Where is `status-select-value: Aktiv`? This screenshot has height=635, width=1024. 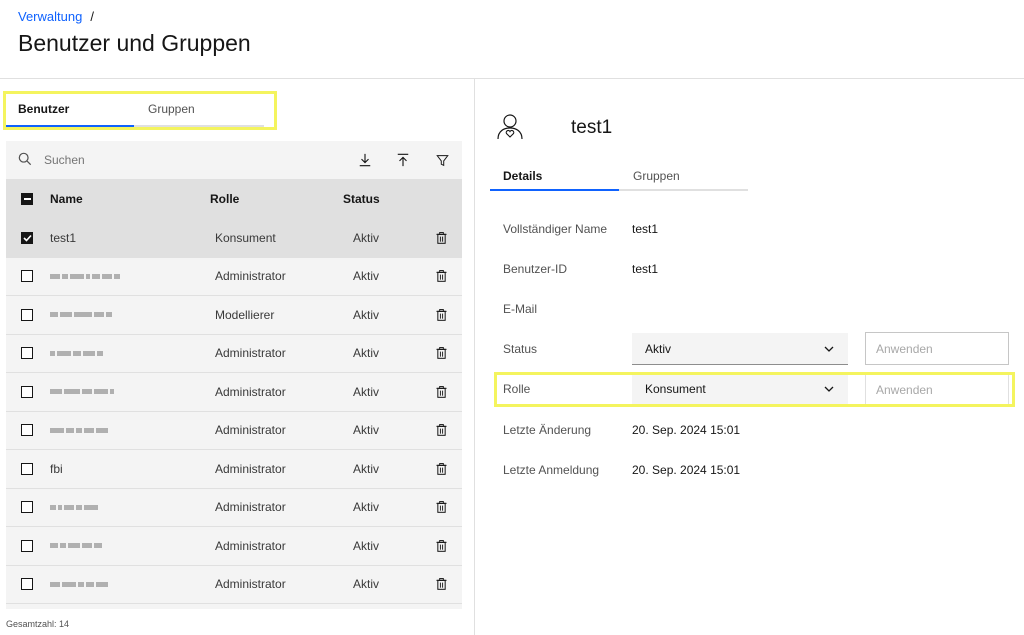 status-select-value: Aktiv is located at coordinates (658, 348).